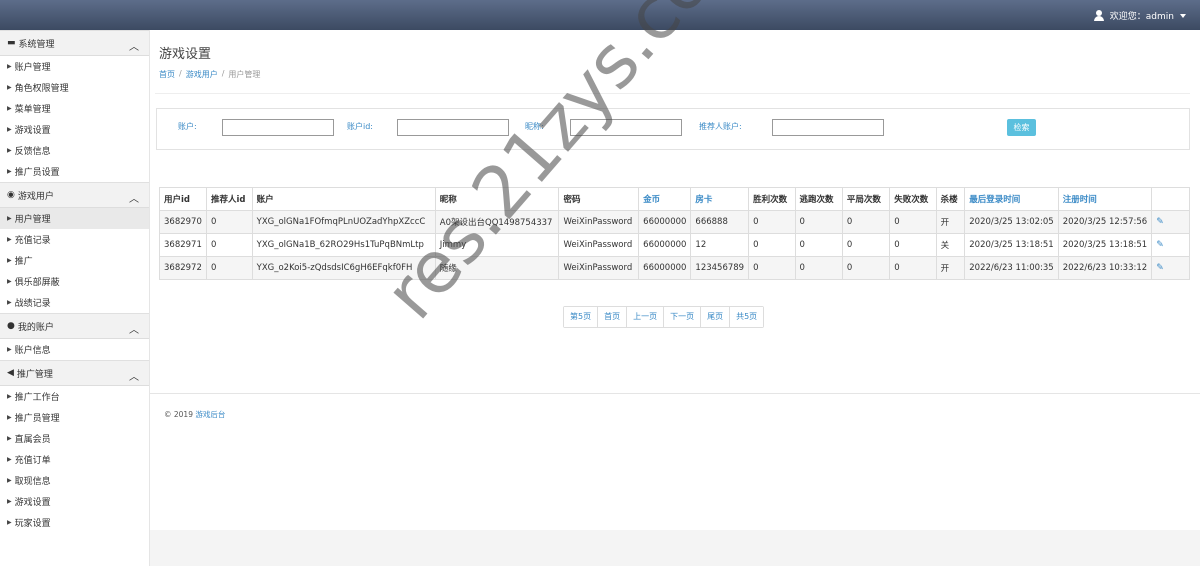  Describe the element at coordinates (74, 438) in the screenshot. I see `sidebar-item-direct-members: ▶ 直属会员` at that location.